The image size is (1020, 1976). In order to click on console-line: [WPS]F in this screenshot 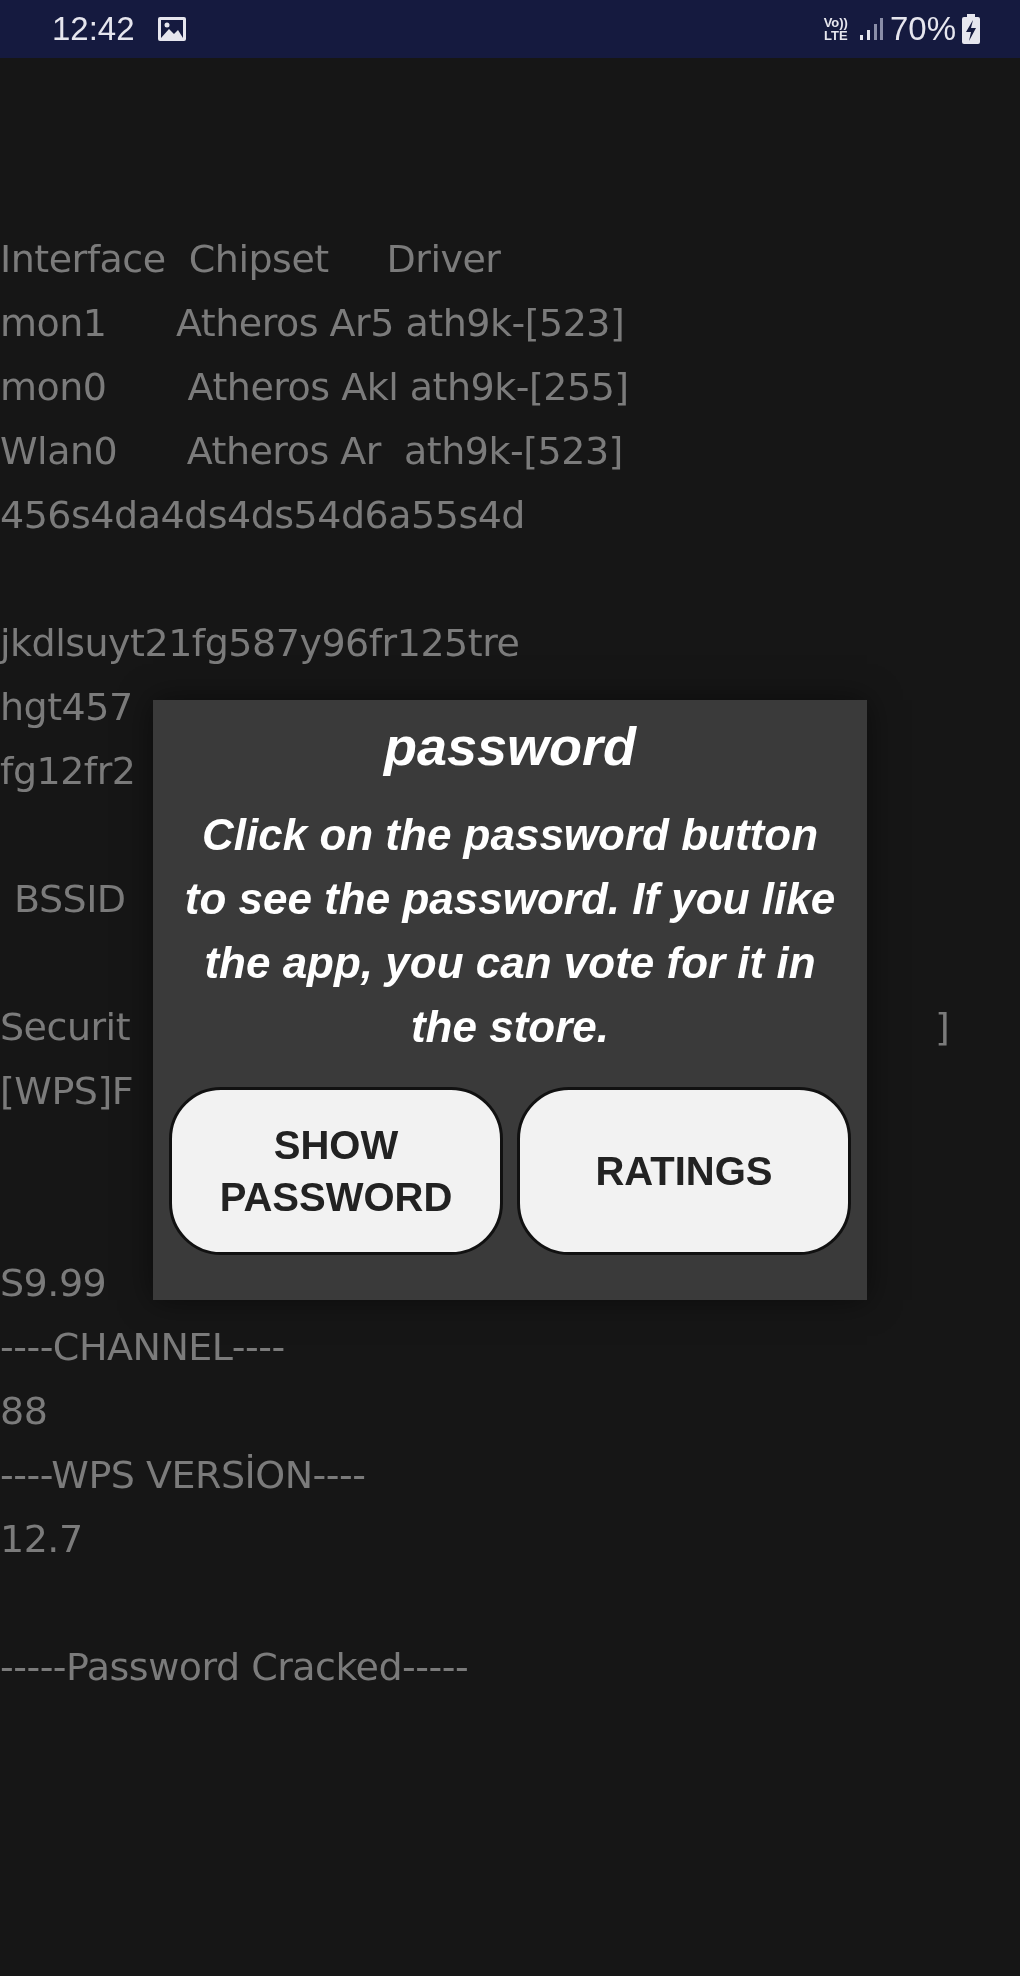, I will do `click(67, 1091)`.